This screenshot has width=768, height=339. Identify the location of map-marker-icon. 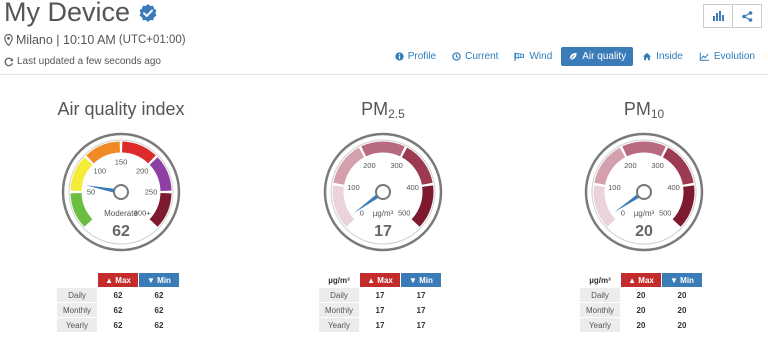
(8, 40).